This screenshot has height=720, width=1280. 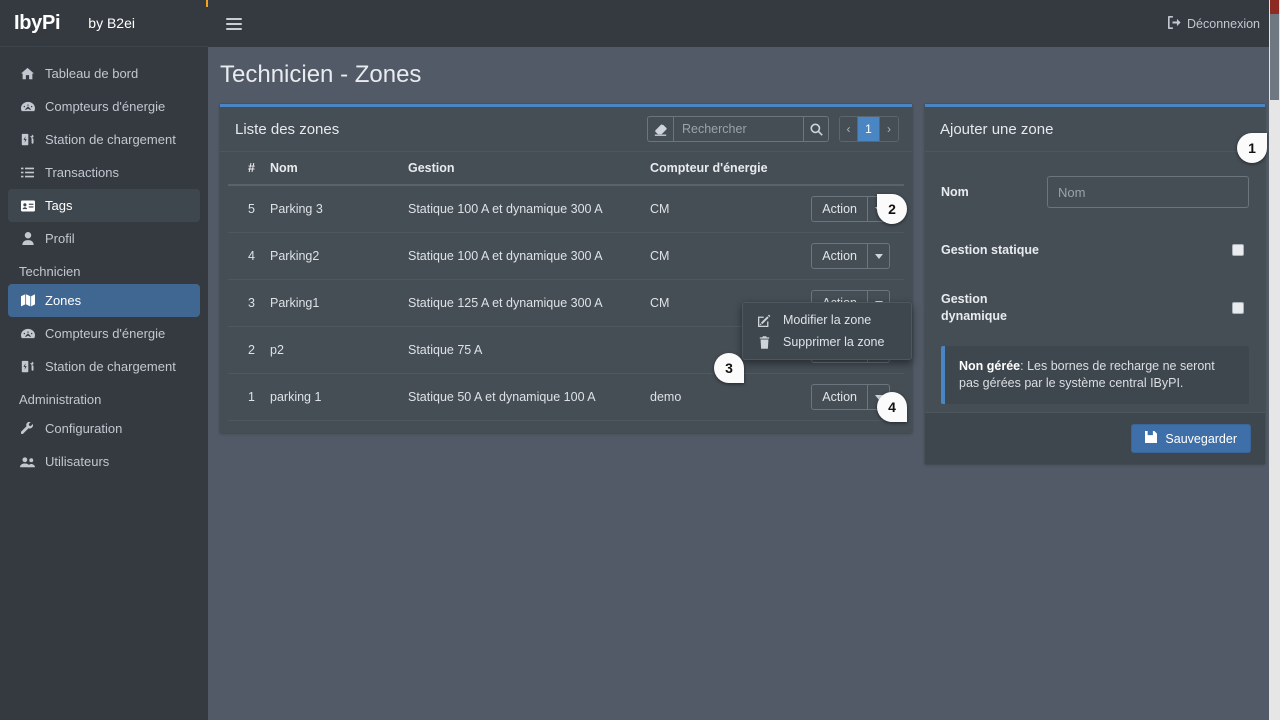 I want to click on sidebar-section-administration: Administration, so click(x=60, y=399).